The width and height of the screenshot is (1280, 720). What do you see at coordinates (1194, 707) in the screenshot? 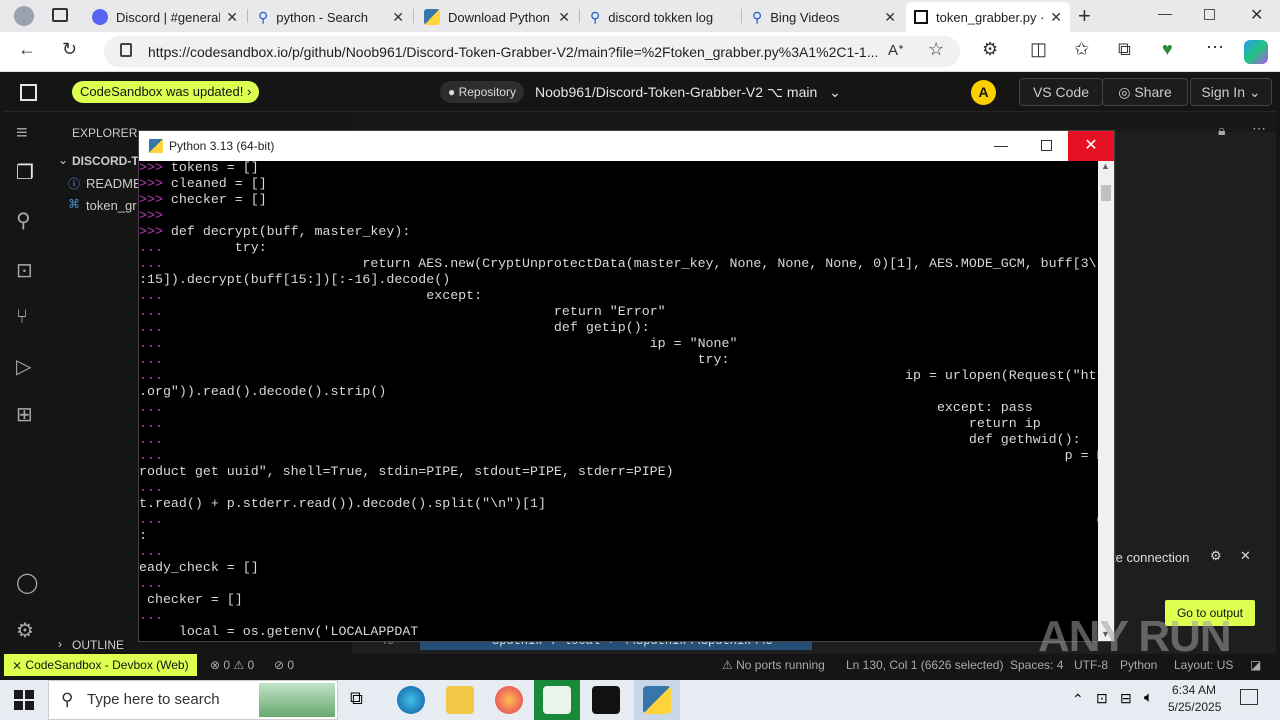
I see `clock-date: 5/25/2025` at bounding box center [1194, 707].